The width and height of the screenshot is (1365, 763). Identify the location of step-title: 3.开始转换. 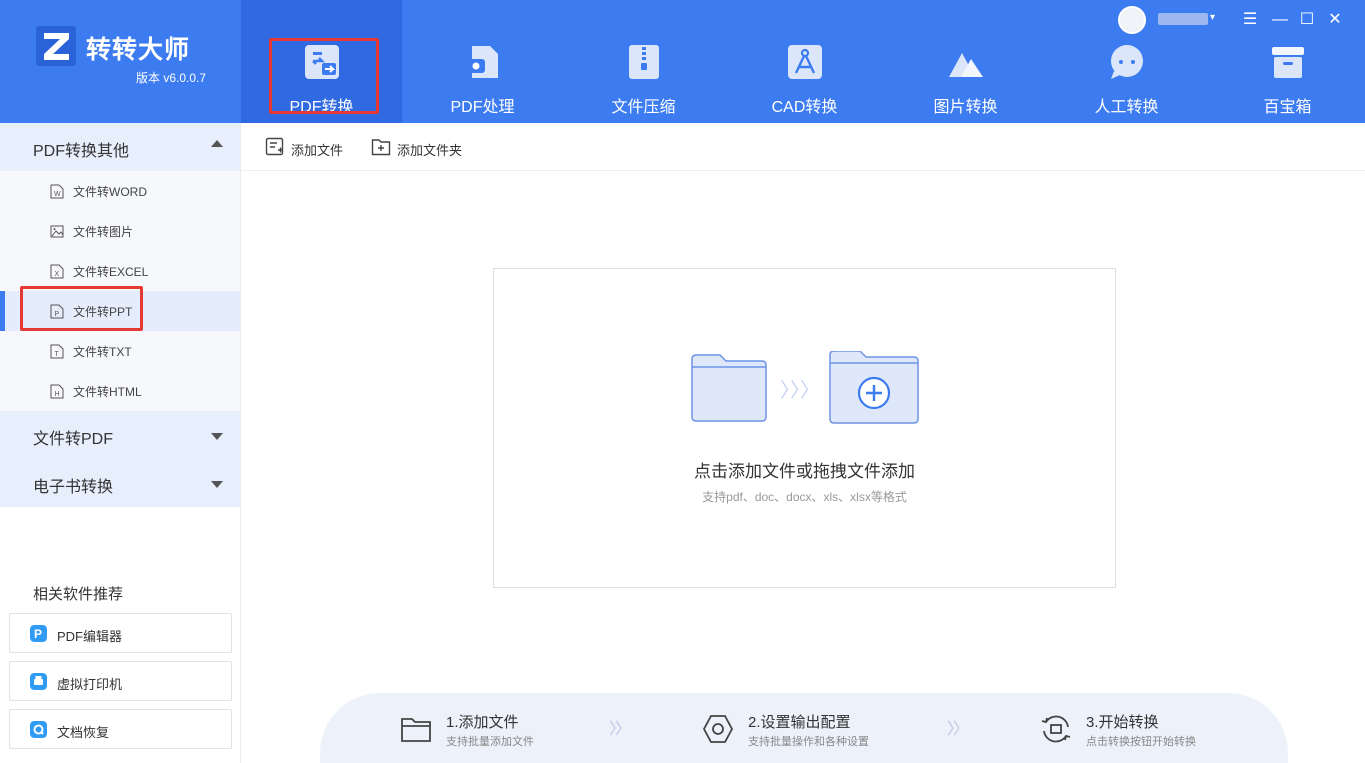
(1122, 722).